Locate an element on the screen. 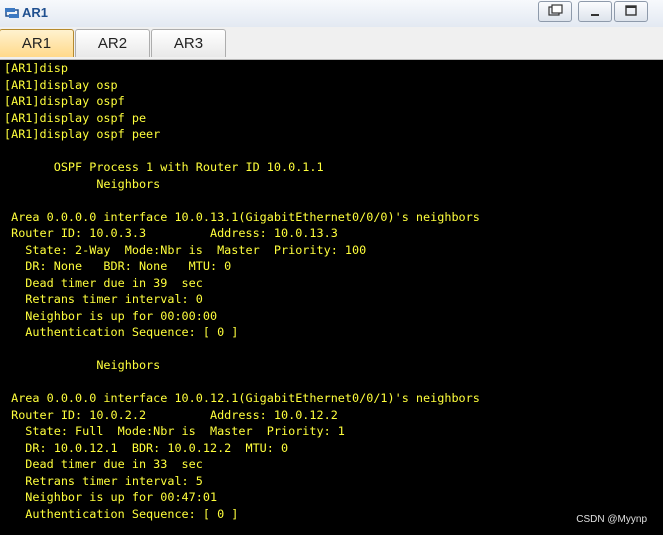 The image size is (663, 535). maximize-button is located at coordinates (631, 11).